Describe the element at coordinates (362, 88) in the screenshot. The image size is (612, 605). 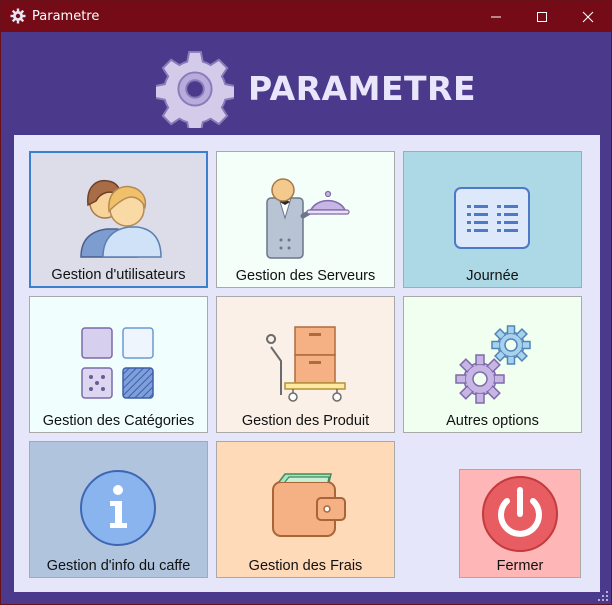
I see `page-title: PARAMETRE` at that location.